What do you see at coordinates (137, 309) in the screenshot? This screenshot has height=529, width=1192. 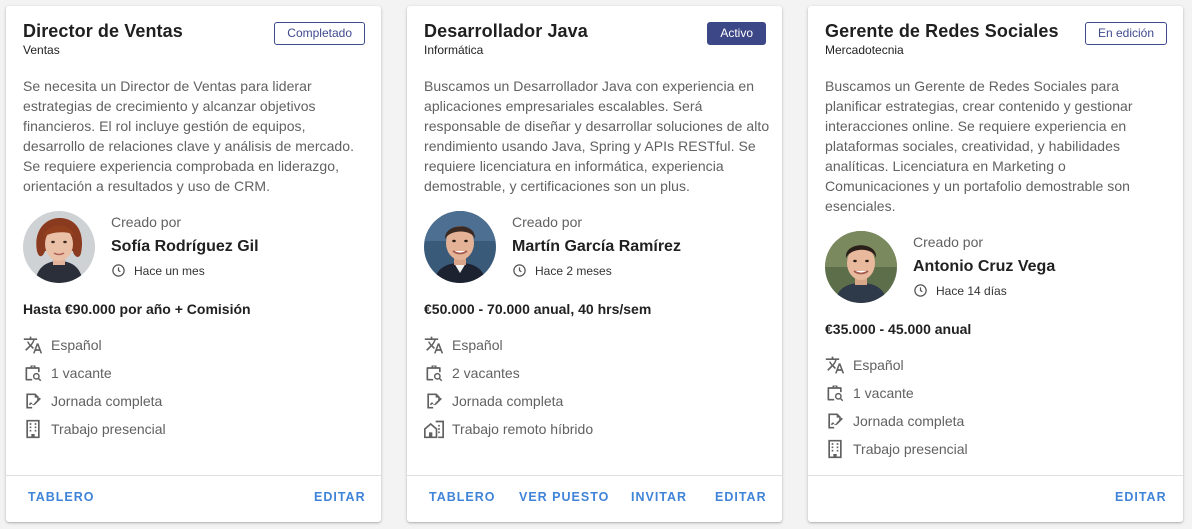 I see `salary: Hasta €90.000 por año + Comisión` at bounding box center [137, 309].